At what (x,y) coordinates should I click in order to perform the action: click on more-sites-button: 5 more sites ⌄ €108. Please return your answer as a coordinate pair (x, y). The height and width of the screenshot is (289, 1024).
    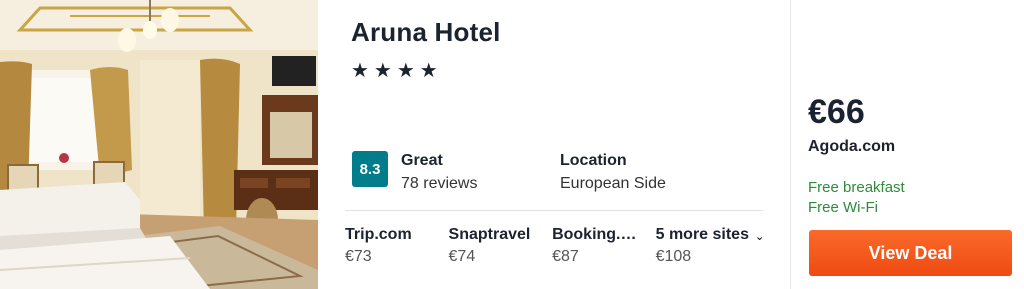
    Looking at the image, I should click on (720, 246).